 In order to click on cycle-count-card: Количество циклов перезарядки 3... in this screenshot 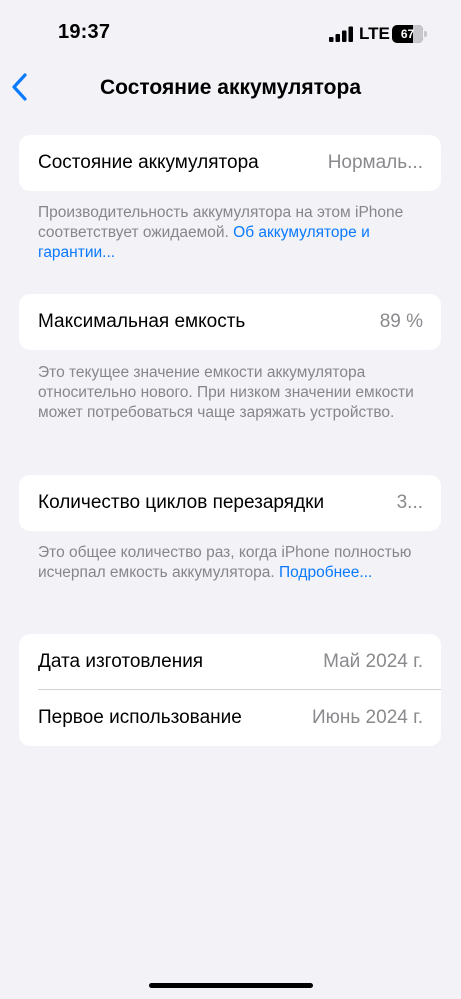, I will do `click(230, 503)`.